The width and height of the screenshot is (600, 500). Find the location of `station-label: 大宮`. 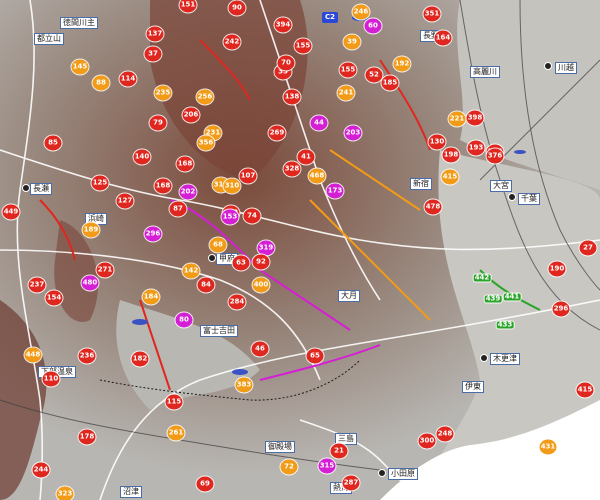

station-label: 大宮 is located at coordinates (501, 186).